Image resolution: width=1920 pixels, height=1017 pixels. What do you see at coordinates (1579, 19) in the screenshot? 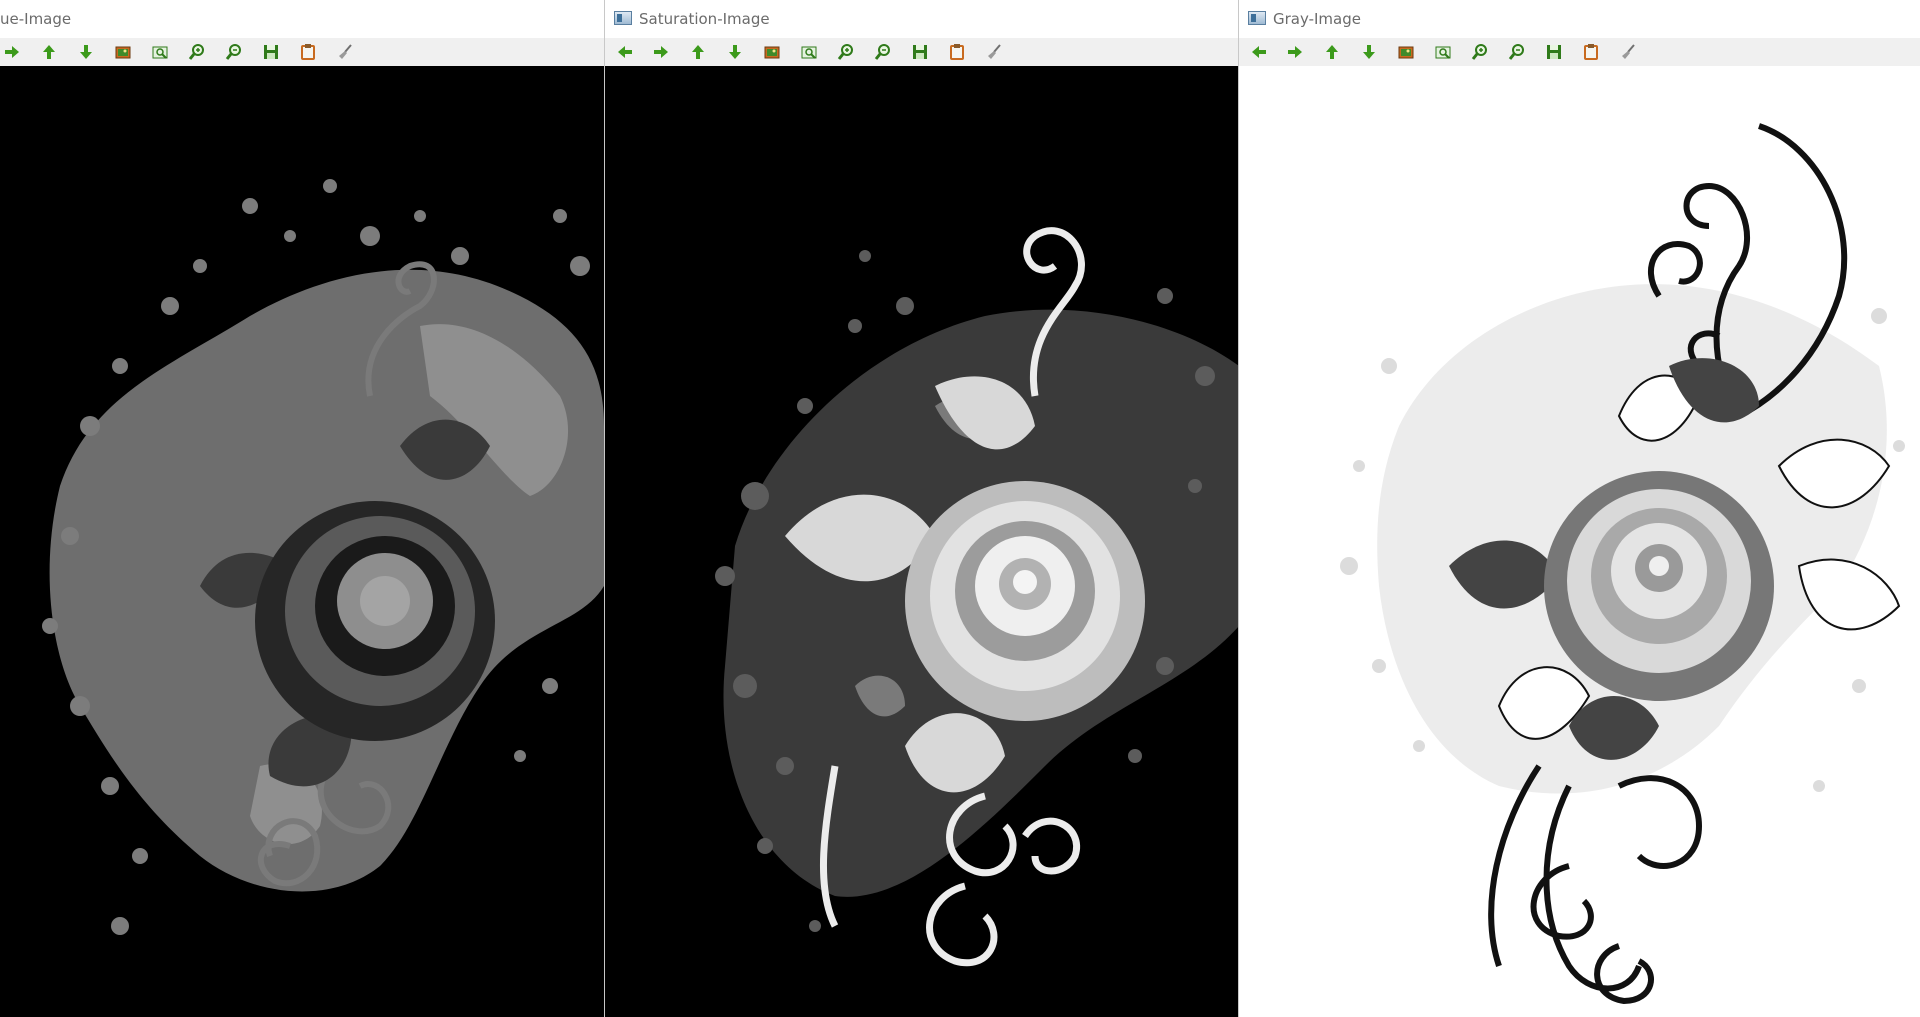
I see `title-bar: Gray-Image` at bounding box center [1579, 19].